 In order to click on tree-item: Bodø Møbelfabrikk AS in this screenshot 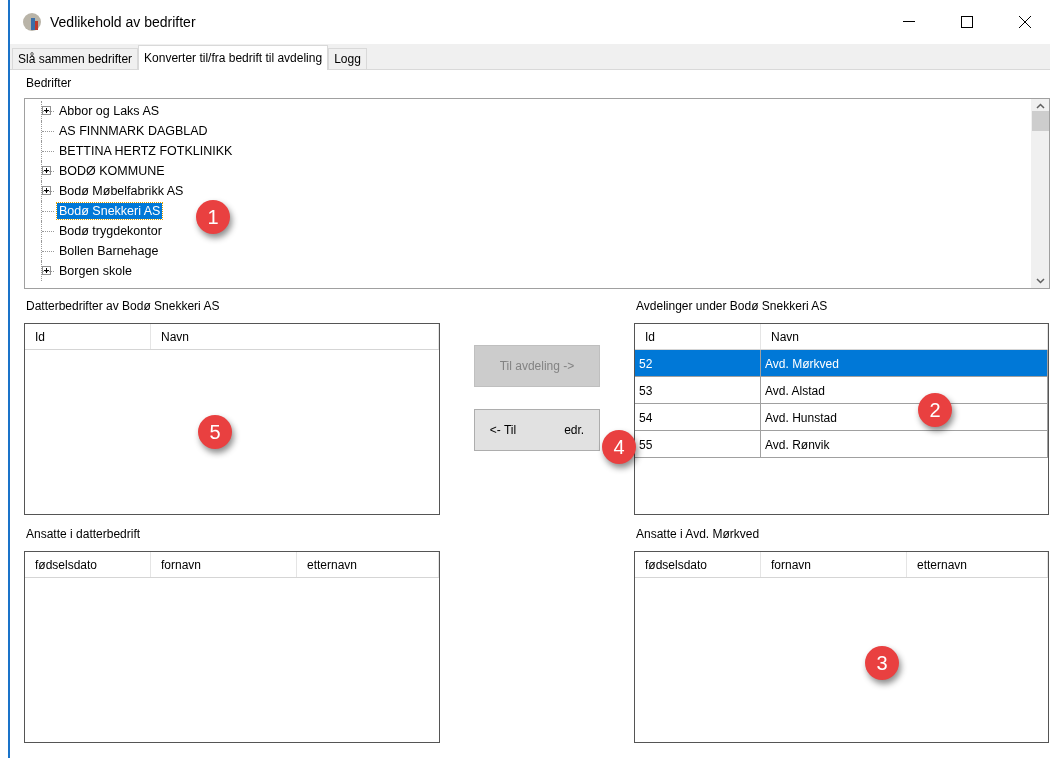, I will do `click(121, 191)`.